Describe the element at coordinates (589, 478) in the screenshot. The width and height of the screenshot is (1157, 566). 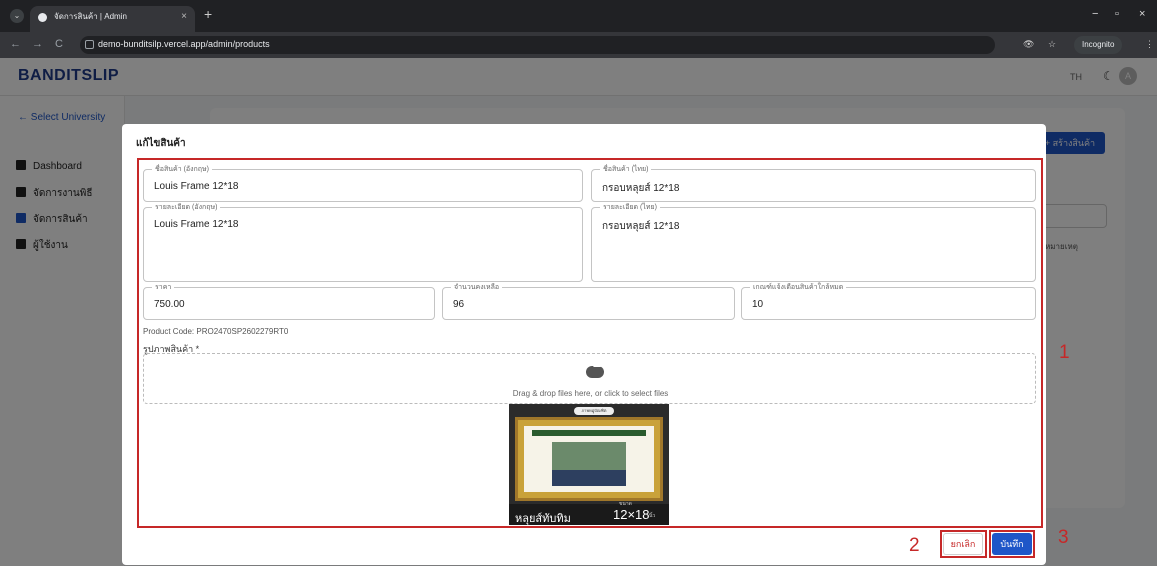
I see `frame-group-photo` at that location.